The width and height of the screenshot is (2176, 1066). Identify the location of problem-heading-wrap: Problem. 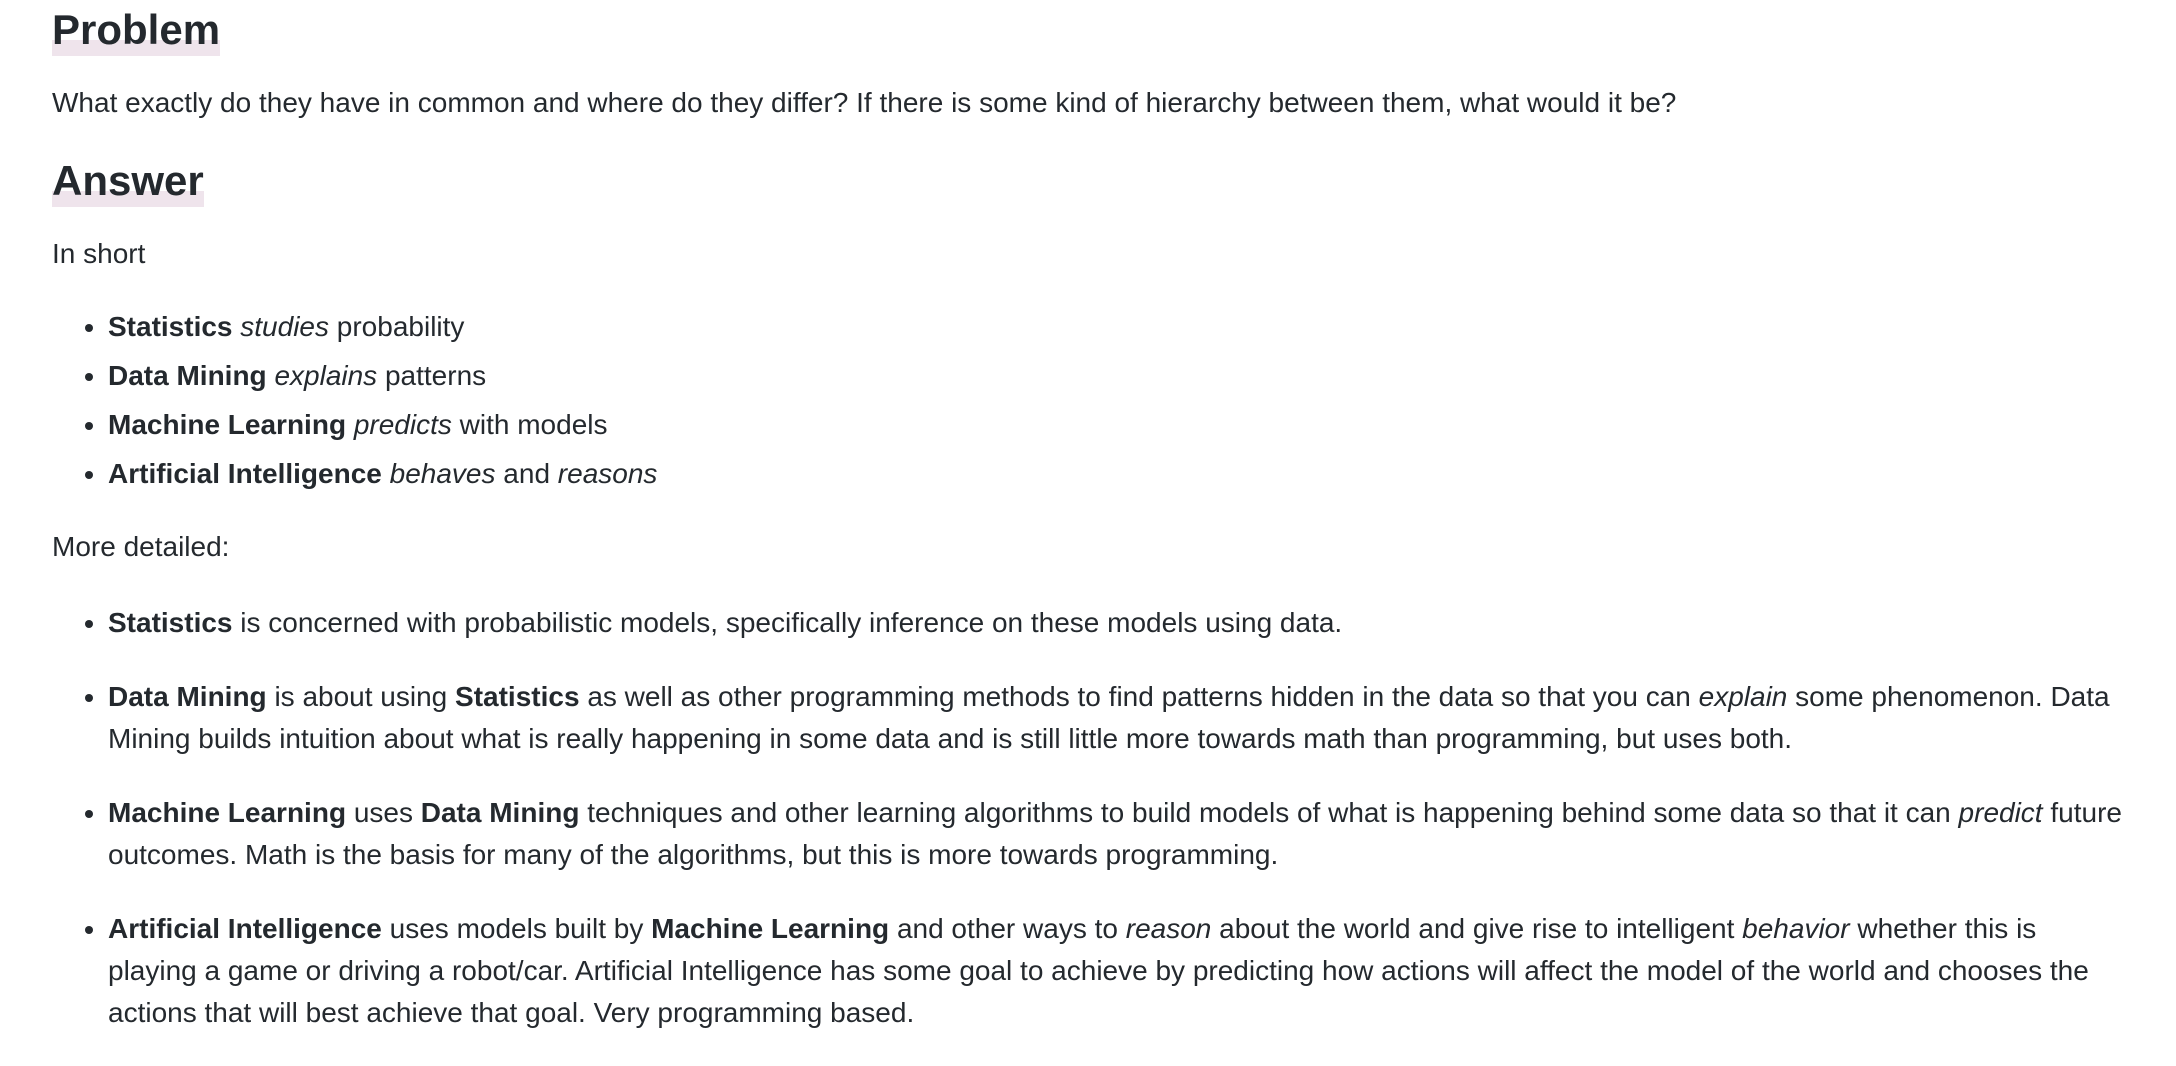
(136, 34).